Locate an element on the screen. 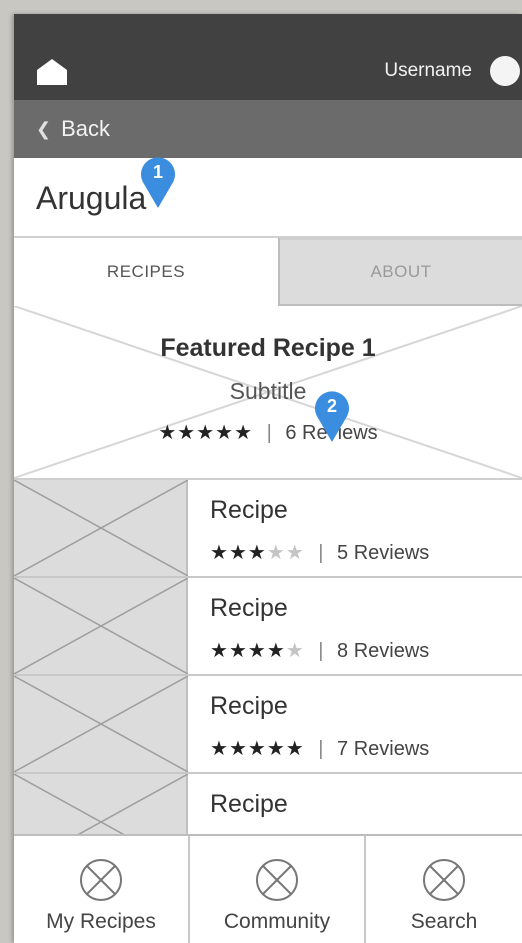  annotation-number: 1 is located at coordinates (158, 172).